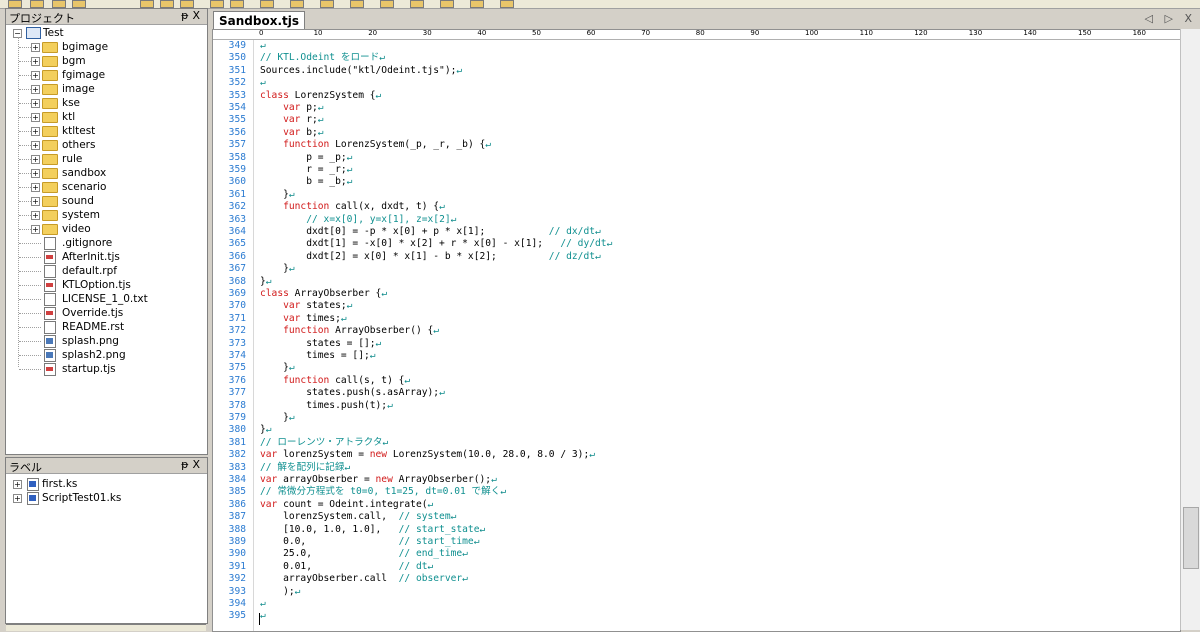 The height and width of the screenshot is (632, 1200). Describe the element at coordinates (106, 484) in the screenshot. I see `label-item: + first.ks` at that location.